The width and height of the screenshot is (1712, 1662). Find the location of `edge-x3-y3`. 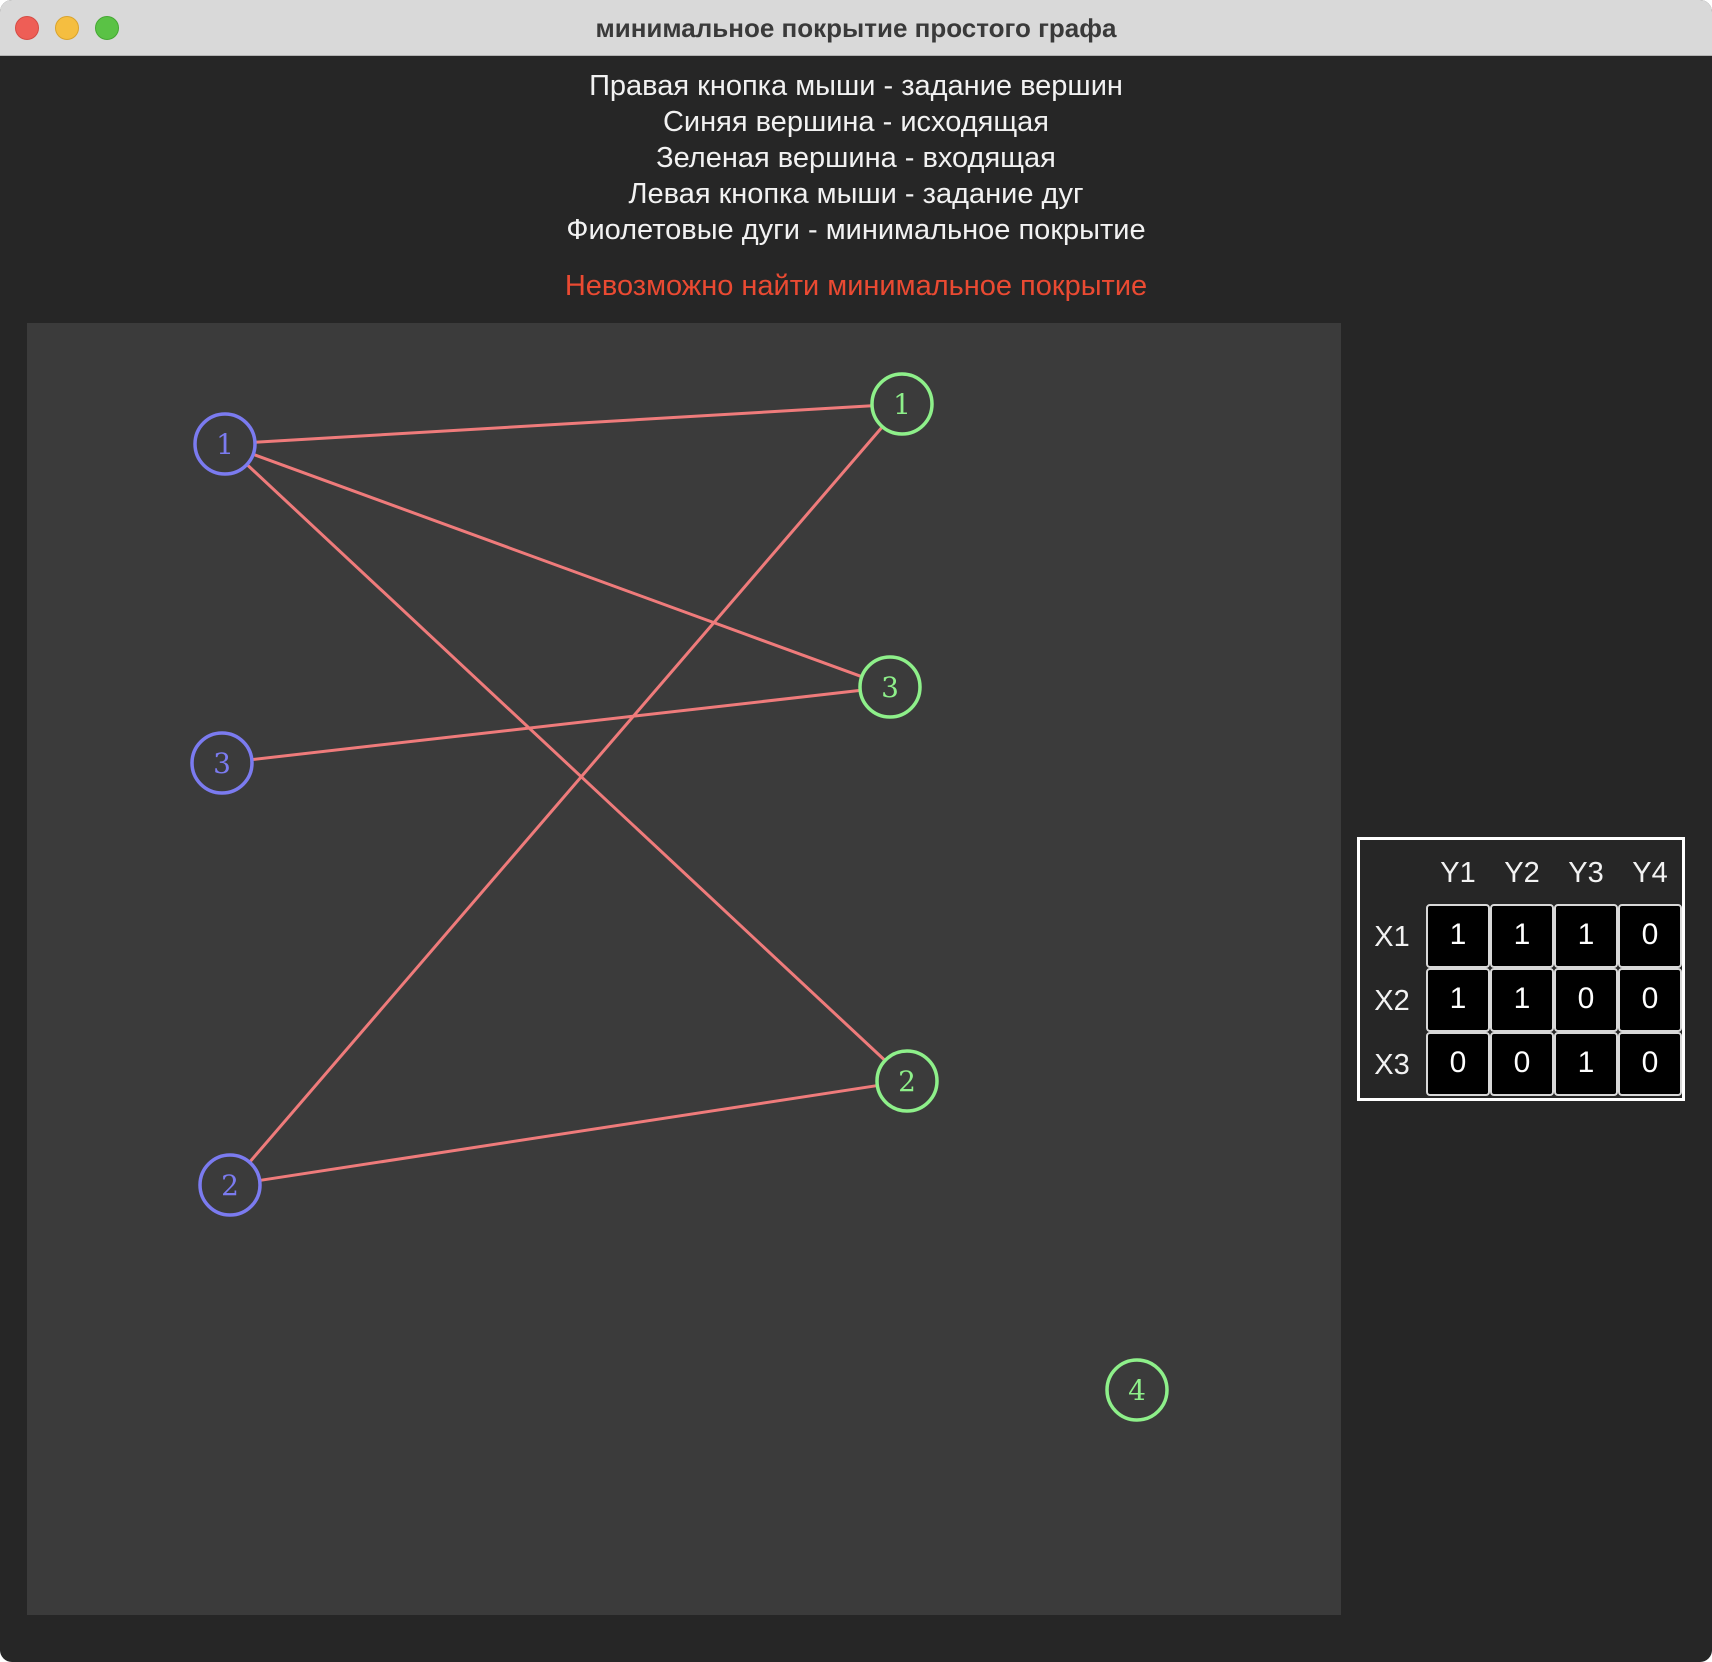

edge-x3-y3 is located at coordinates (556, 725).